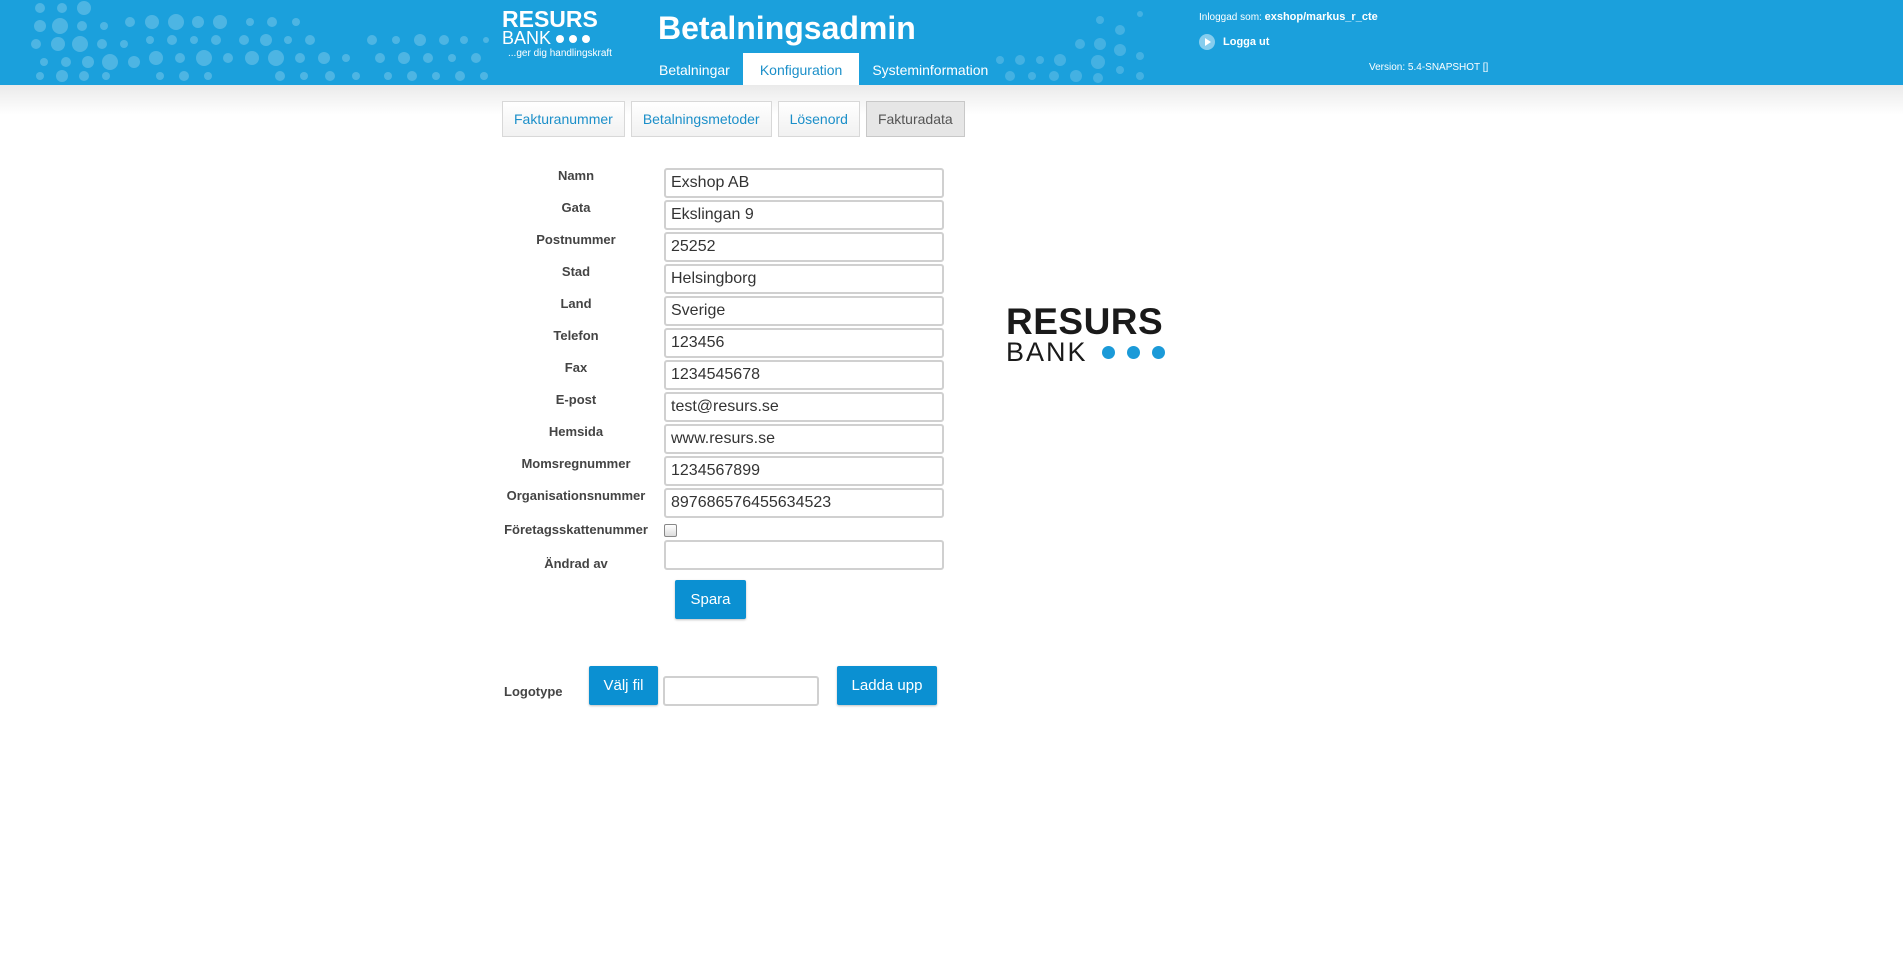 This screenshot has width=1903, height=954. What do you see at coordinates (804, 375) in the screenshot?
I see `fax-input` at bounding box center [804, 375].